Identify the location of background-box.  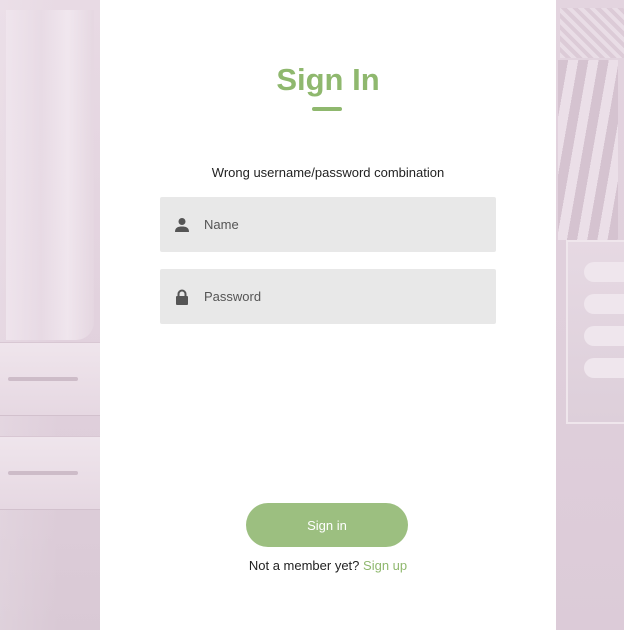
(592, 33).